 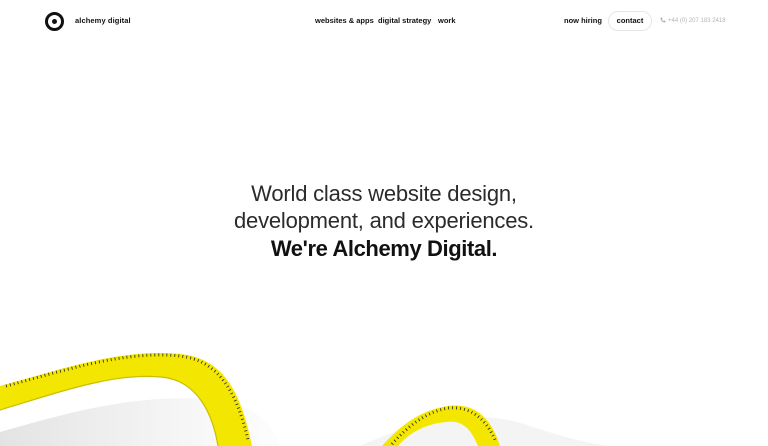 What do you see at coordinates (663, 20) in the screenshot?
I see `phone-icon` at bounding box center [663, 20].